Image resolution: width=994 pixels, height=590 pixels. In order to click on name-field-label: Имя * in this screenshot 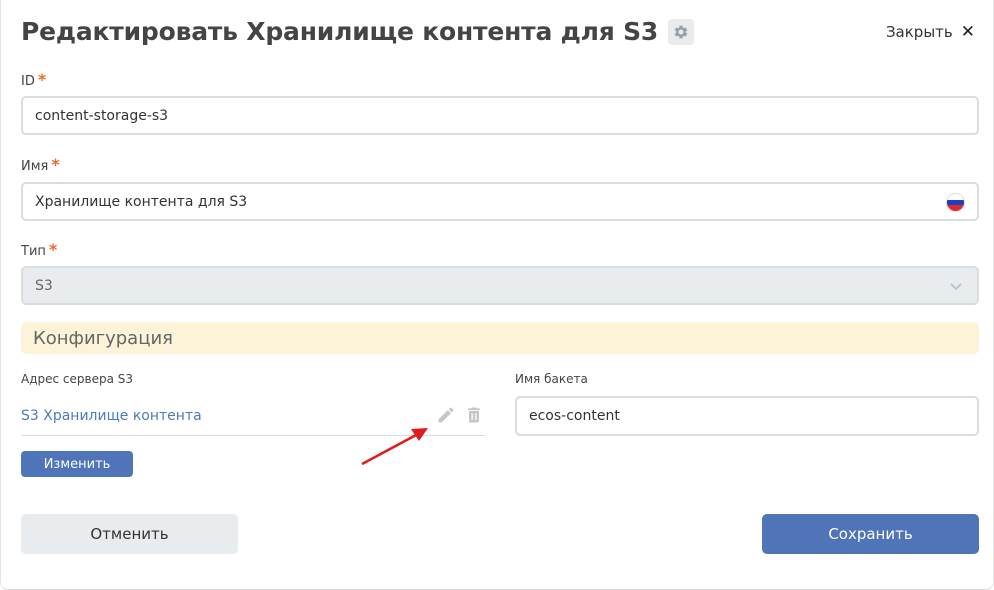, I will do `click(40, 164)`.